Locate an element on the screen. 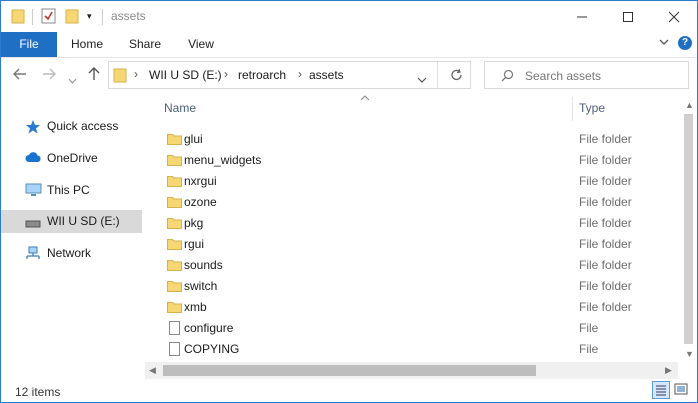 The width and height of the screenshot is (698, 403). nav-item-this-pc: This PC is located at coordinates (71, 190).